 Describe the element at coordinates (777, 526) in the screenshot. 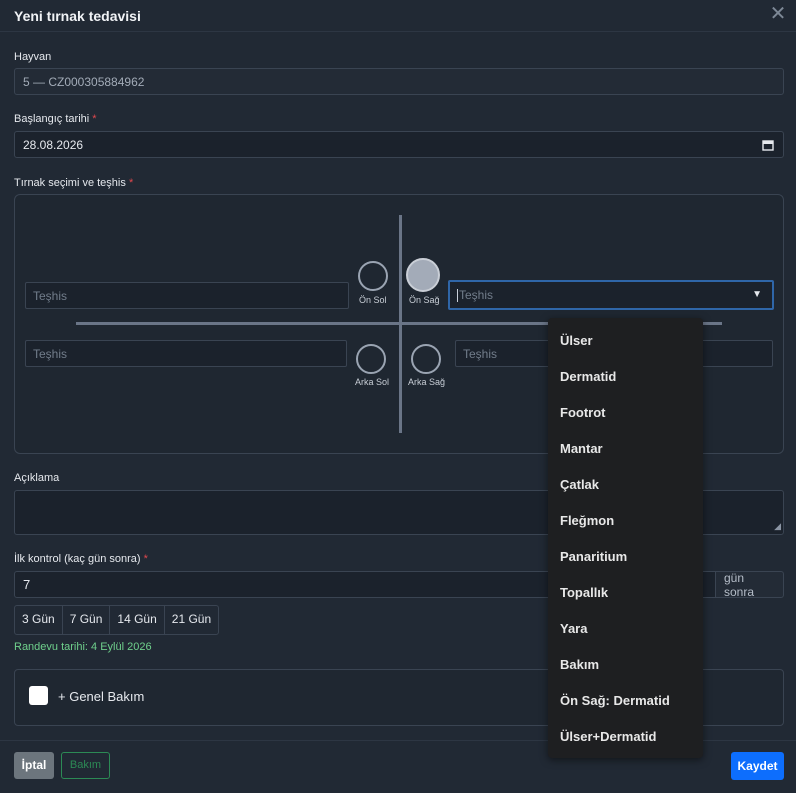

I see `resize-handle-icon: ◢` at that location.